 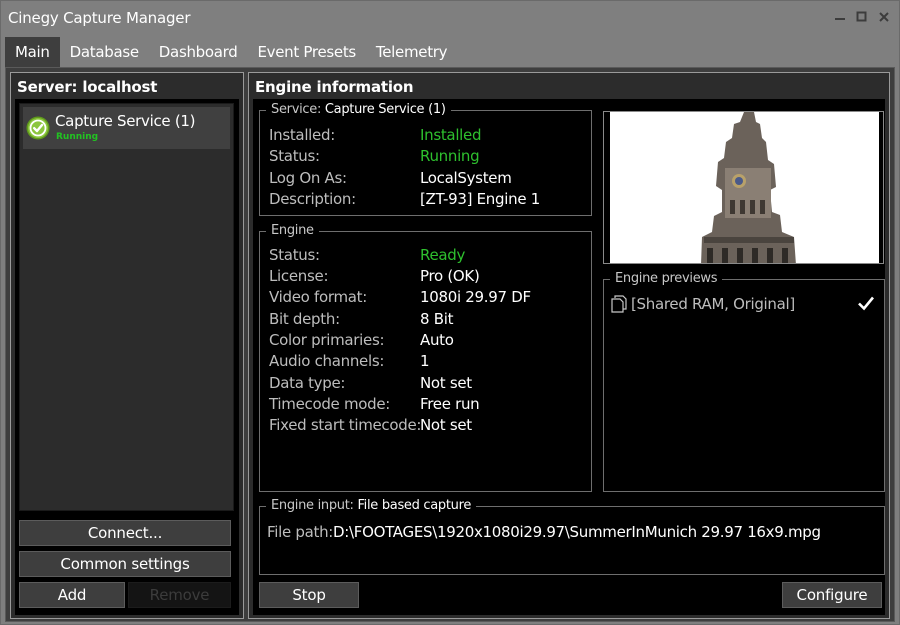 What do you see at coordinates (451, 135) in the screenshot?
I see `row-value: Installed` at bounding box center [451, 135].